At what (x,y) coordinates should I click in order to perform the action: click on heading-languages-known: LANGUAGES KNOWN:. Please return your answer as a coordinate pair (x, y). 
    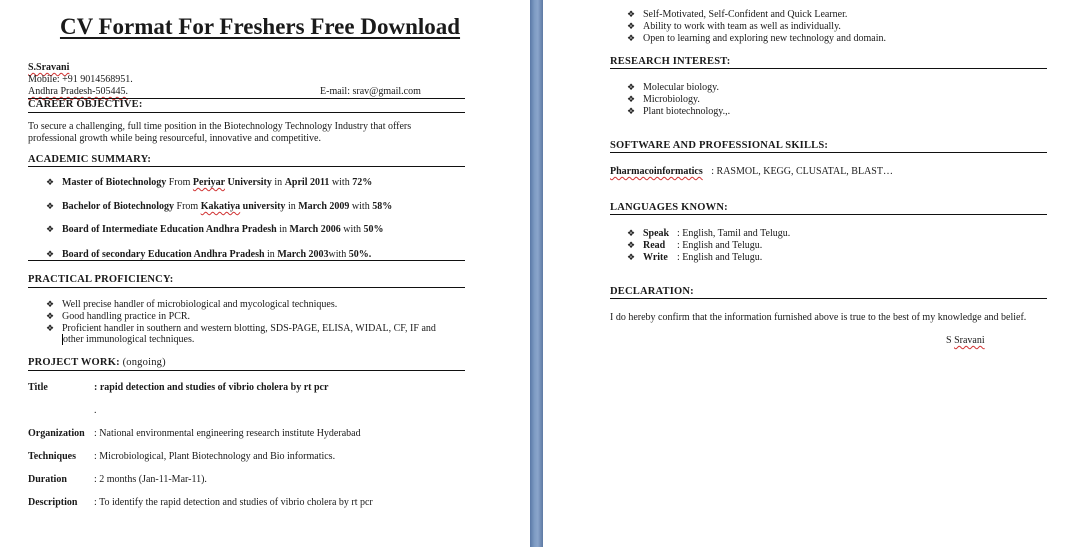
    Looking at the image, I should click on (669, 207).